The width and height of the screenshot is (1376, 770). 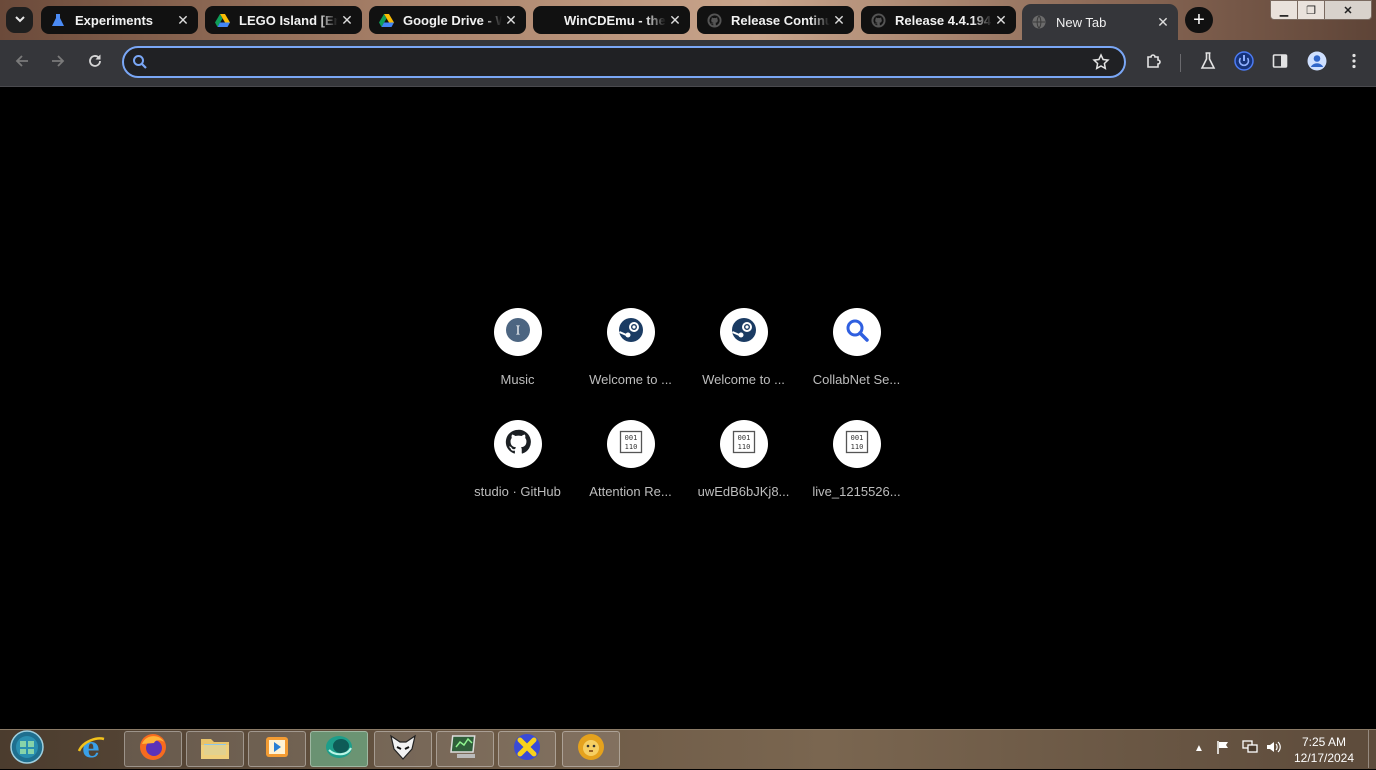 What do you see at coordinates (339, 749) in the screenshot?
I see `browser-app-taskbar-button` at bounding box center [339, 749].